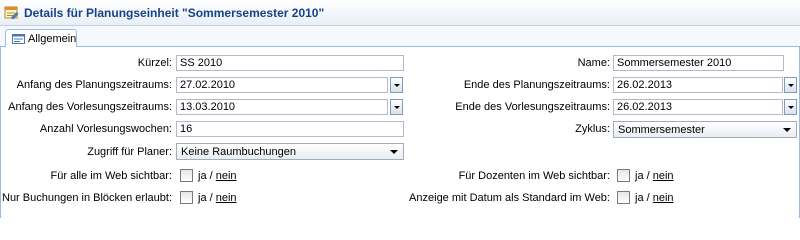  Describe the element at coordinates (698, 107) in the screenshot. I see `ende-vorlesung-field: 26.02.2013` at that location.